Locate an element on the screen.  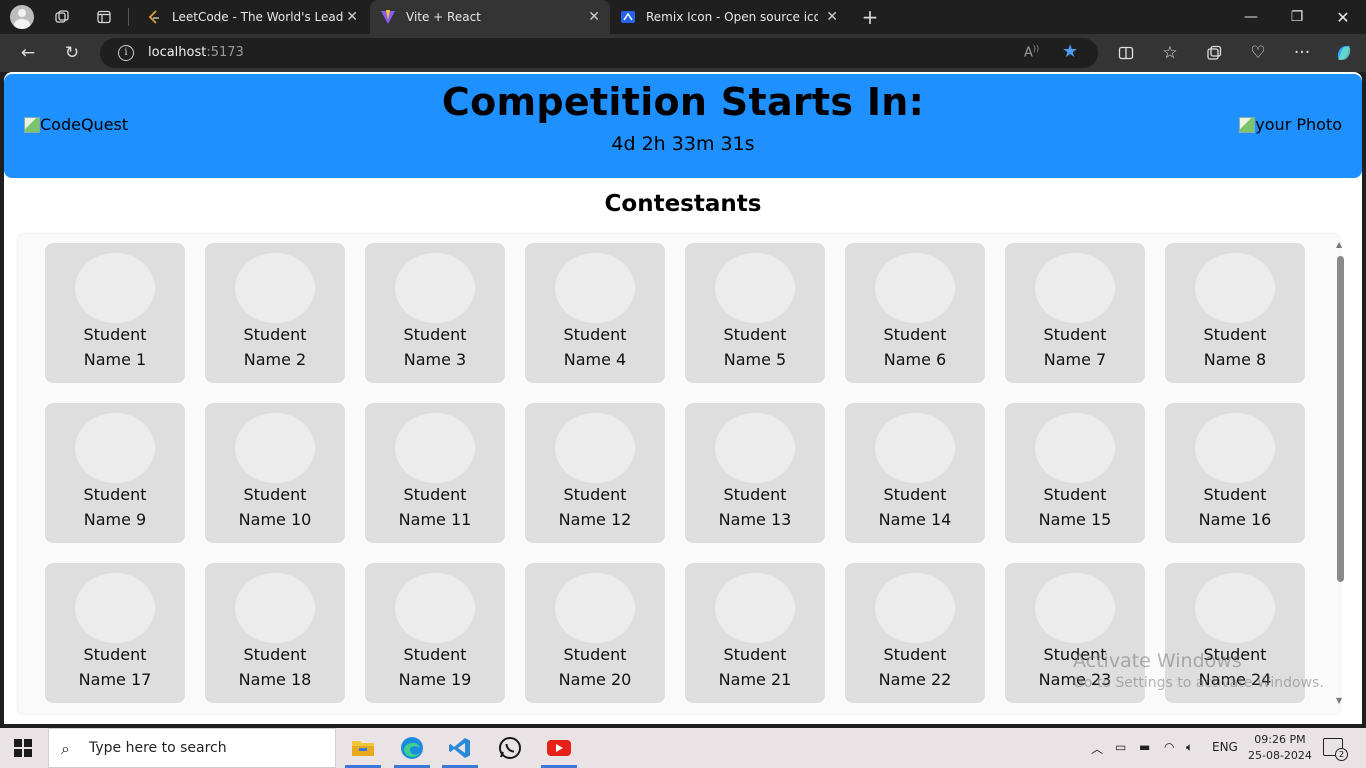
whatsapp-icon is located at coordinates (510, 748).